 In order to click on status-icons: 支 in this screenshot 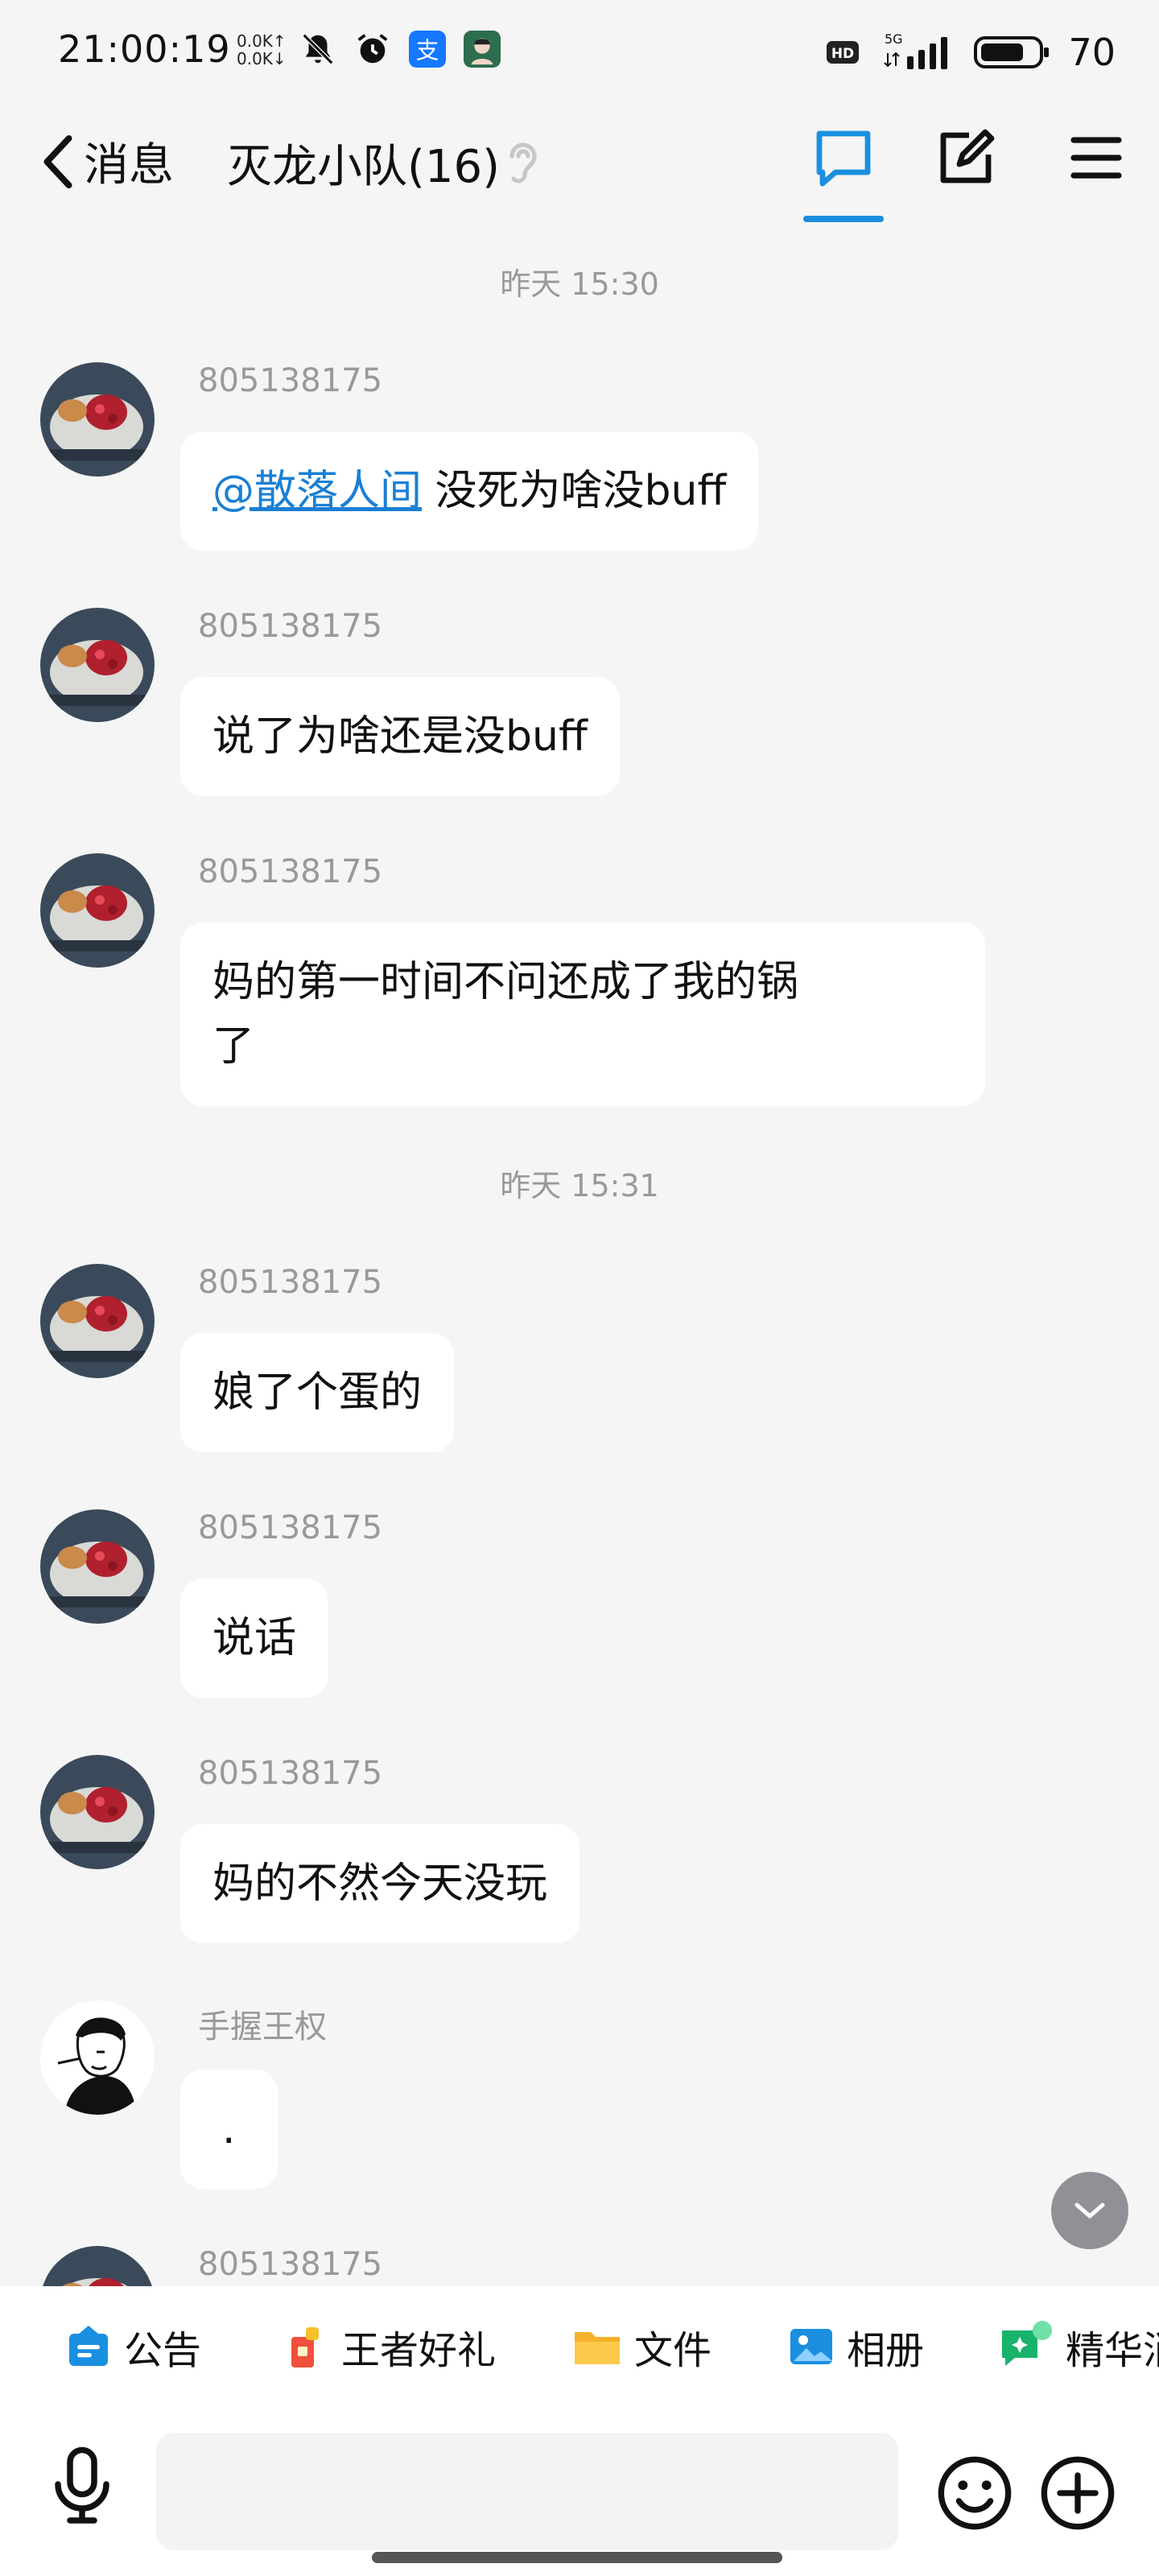, I will do `click(400, 49)`.